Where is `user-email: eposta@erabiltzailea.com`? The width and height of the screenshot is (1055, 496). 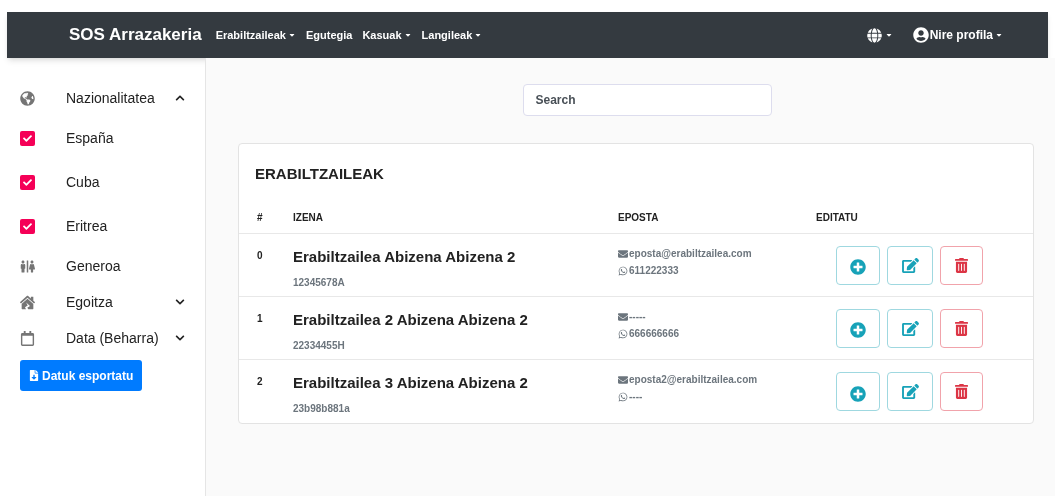
user-email: eposta@erabiltzailea.com is located at coordinates (690, 254).